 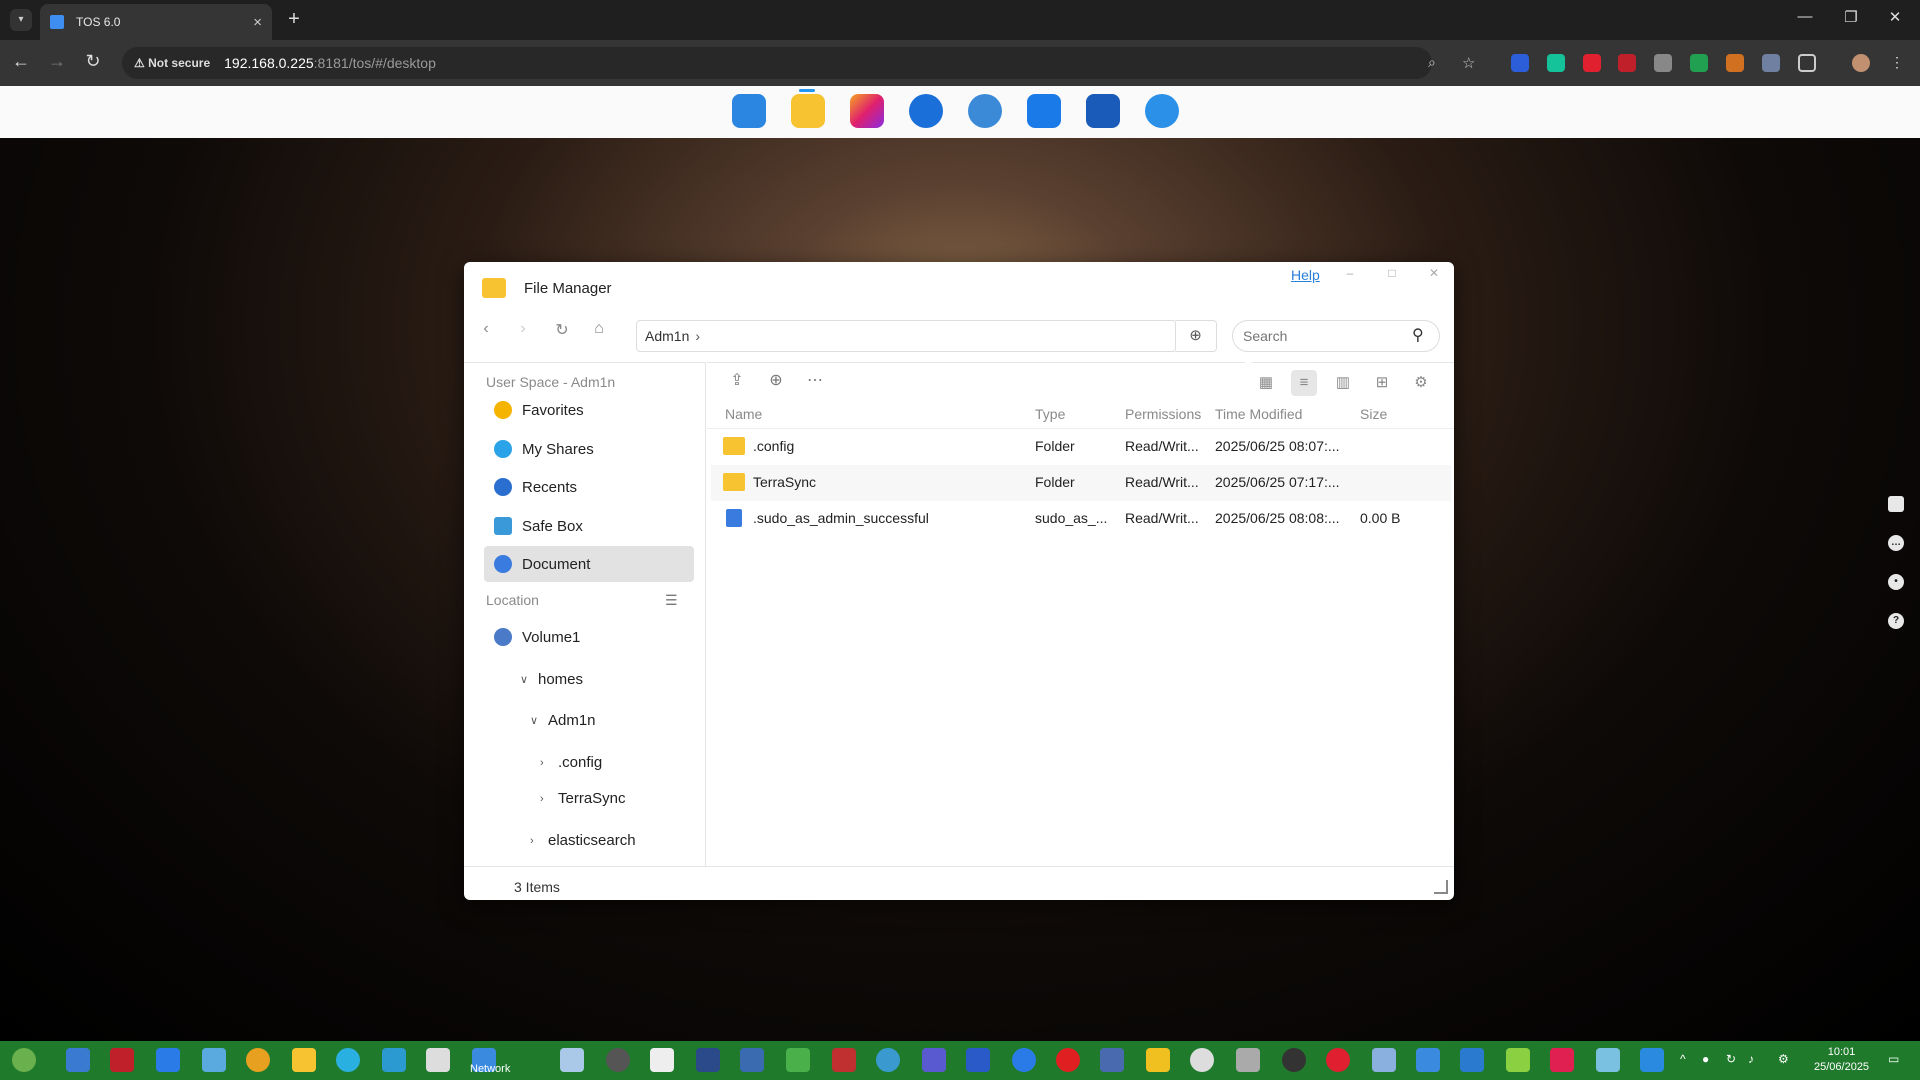 I want to click on close-window-icon: ✕, so click(x=1895, y=17).